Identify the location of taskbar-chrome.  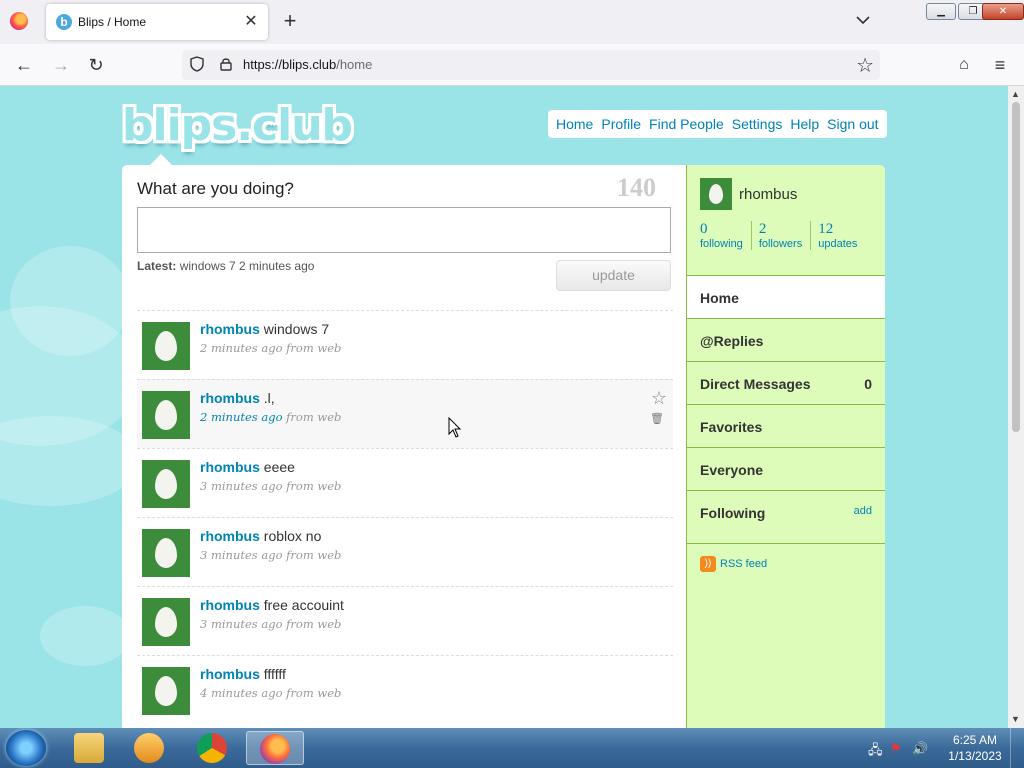
(212, 748).